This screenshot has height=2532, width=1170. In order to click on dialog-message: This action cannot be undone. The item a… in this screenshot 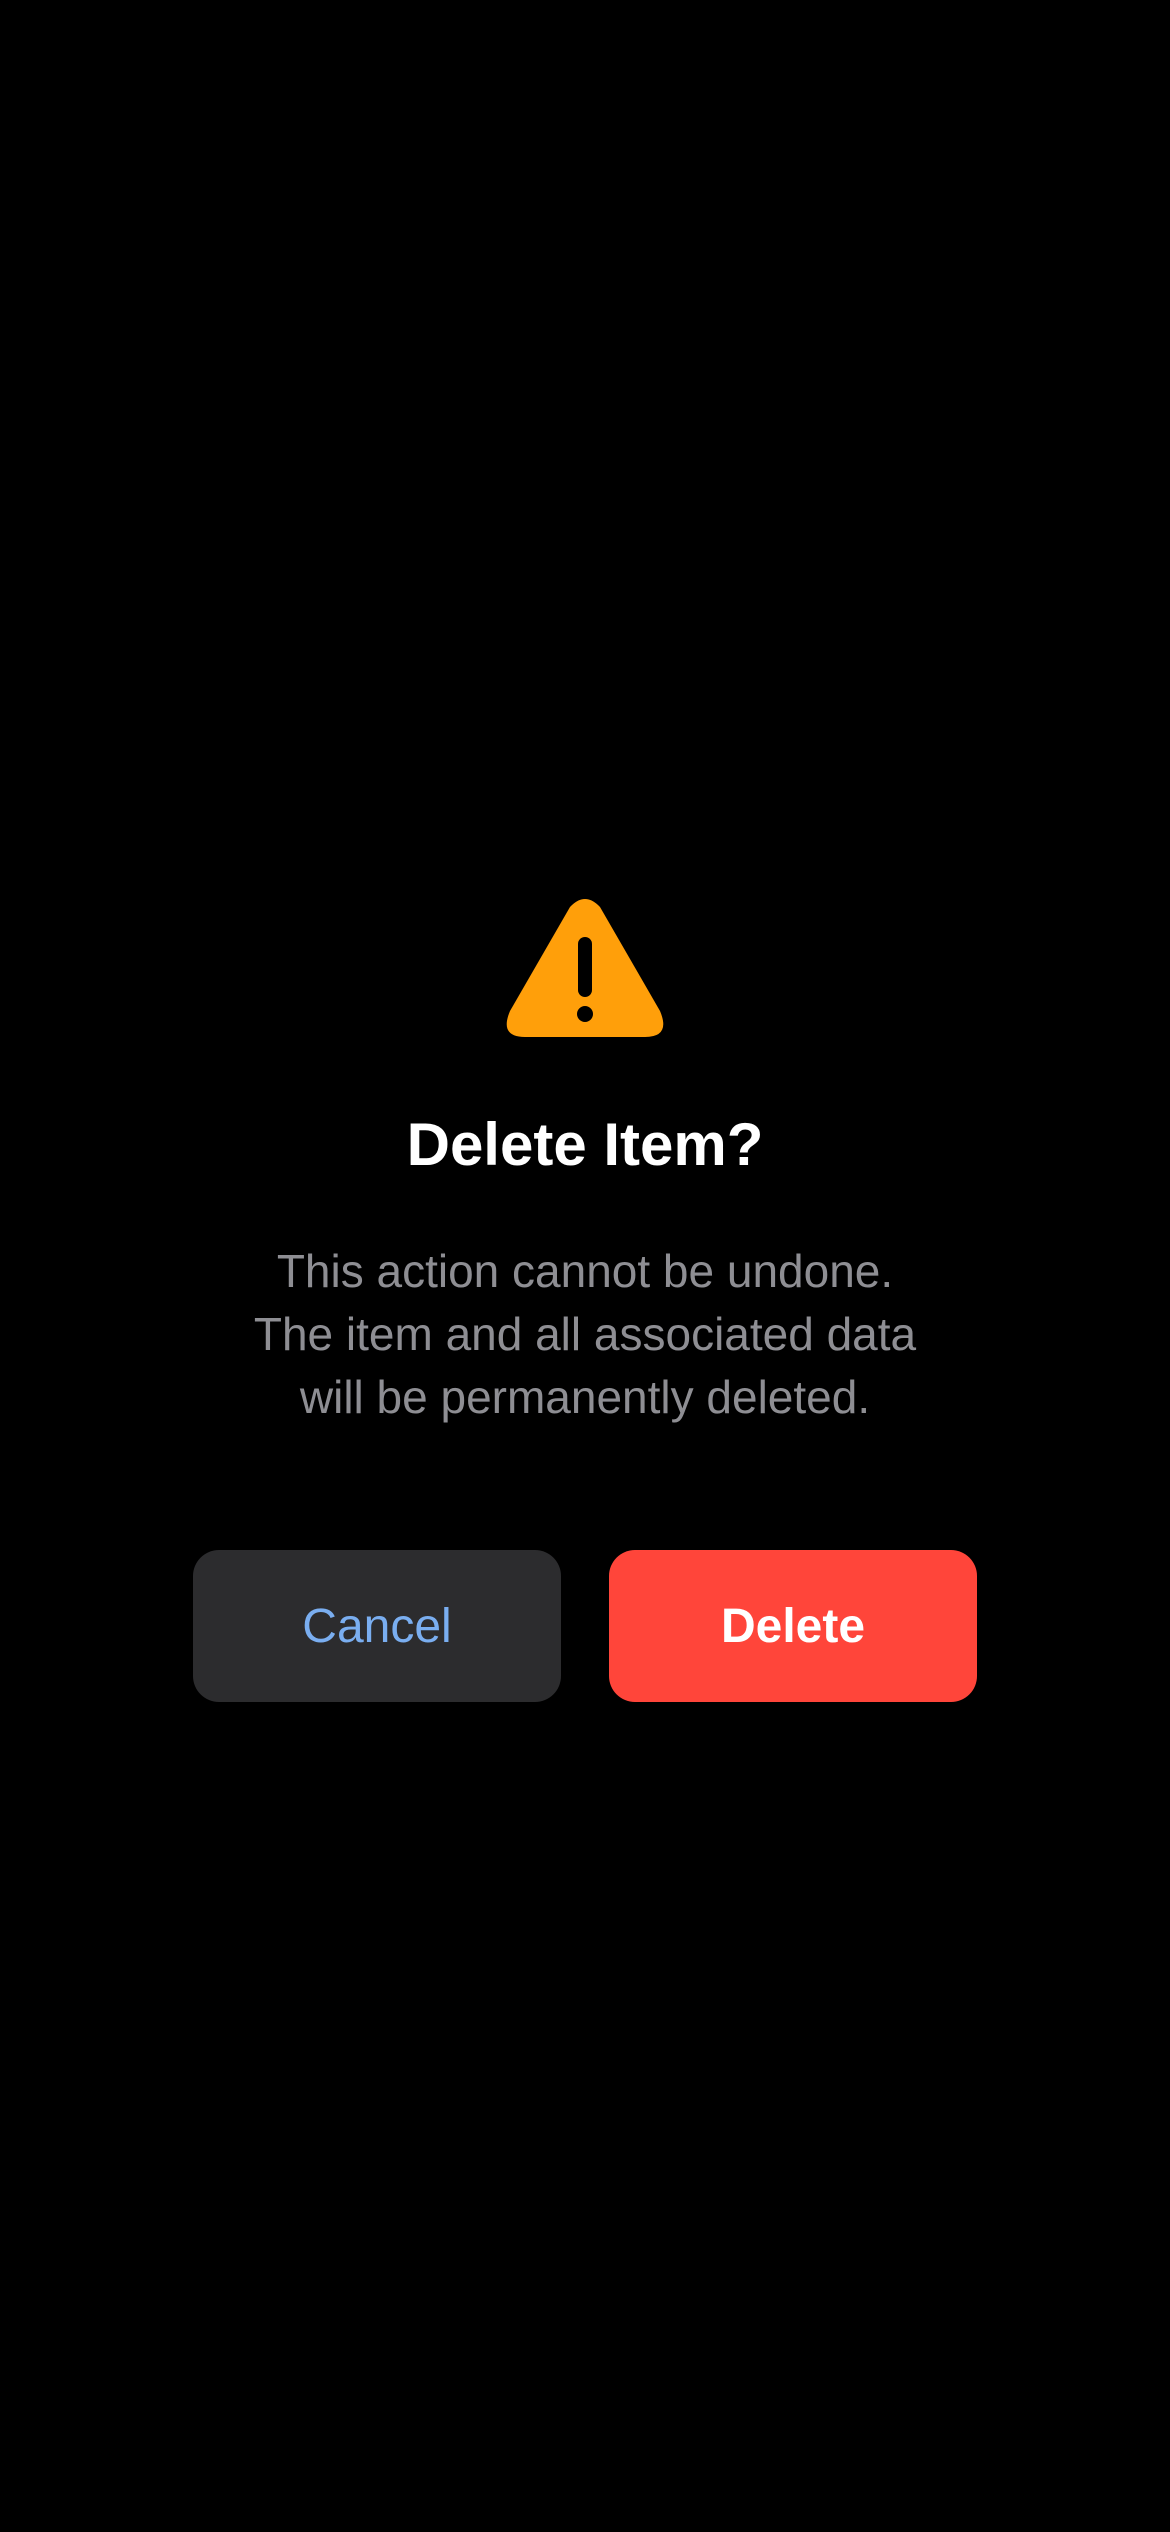, I will do `click(585, 1334)`.